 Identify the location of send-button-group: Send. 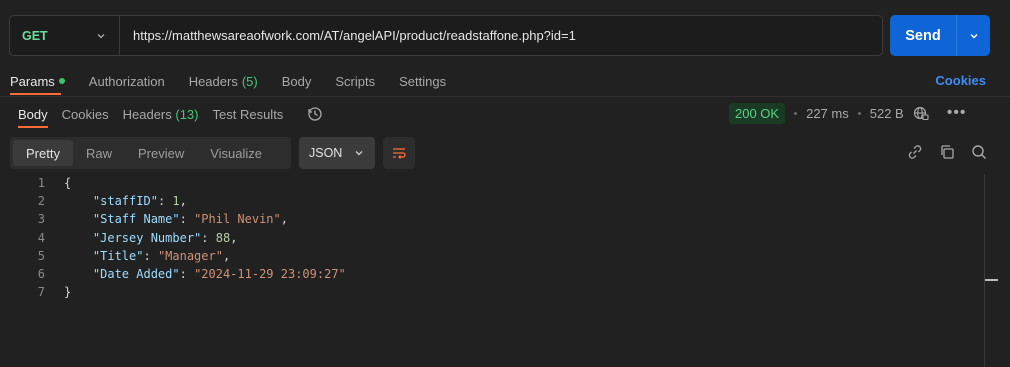
(940, 35).